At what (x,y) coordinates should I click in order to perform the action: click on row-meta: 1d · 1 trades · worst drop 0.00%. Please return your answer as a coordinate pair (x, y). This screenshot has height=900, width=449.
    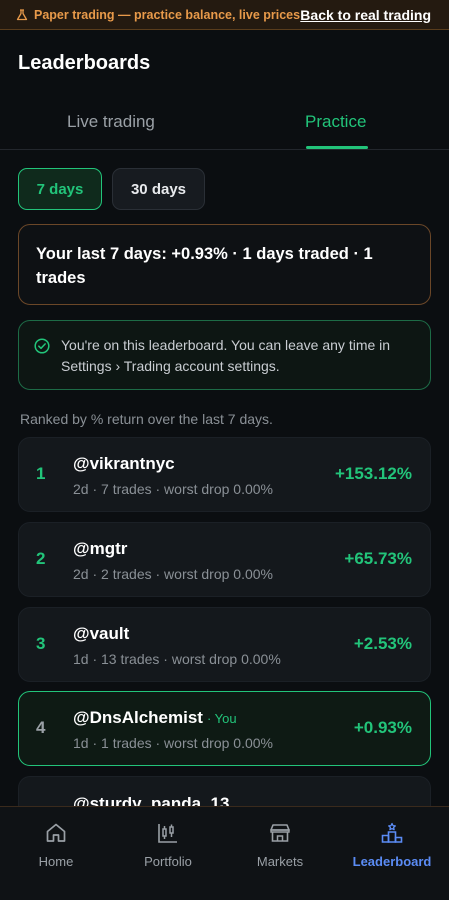
    Looking at the image, I should click on (173, 743).